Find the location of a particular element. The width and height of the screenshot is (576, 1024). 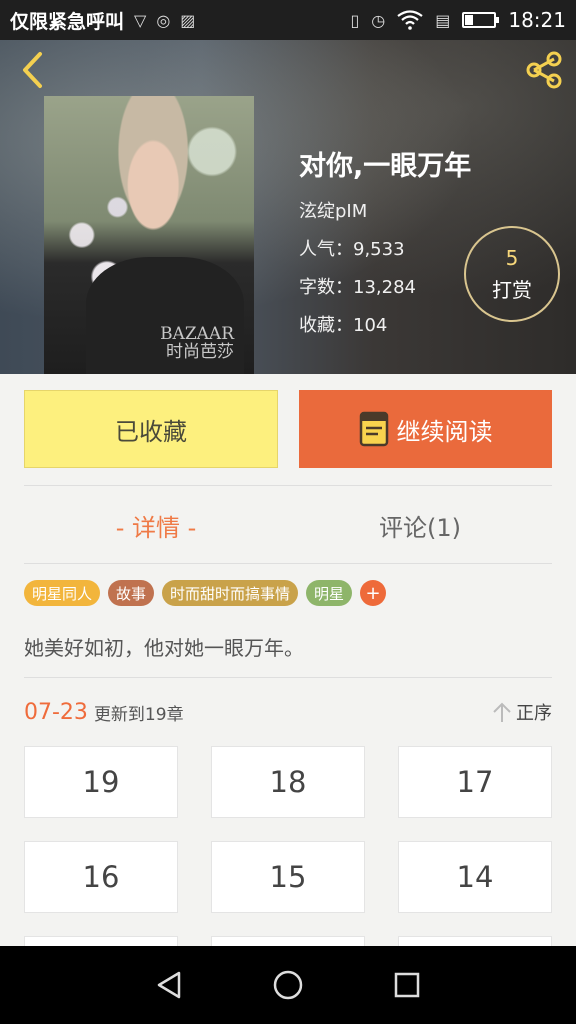

chapter-button: 16 is located at coordinates (101, 877).